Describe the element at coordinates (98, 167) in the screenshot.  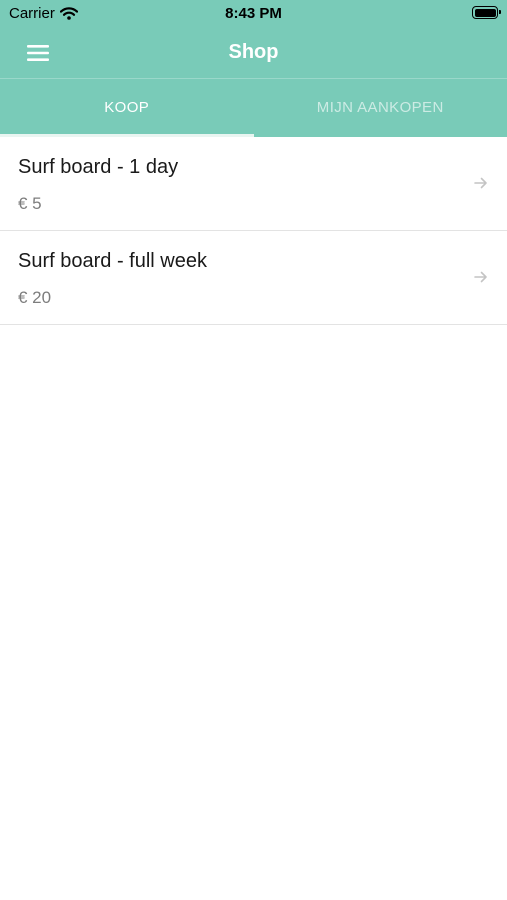
I see `product-name: Surf board - 1 day` at that location.